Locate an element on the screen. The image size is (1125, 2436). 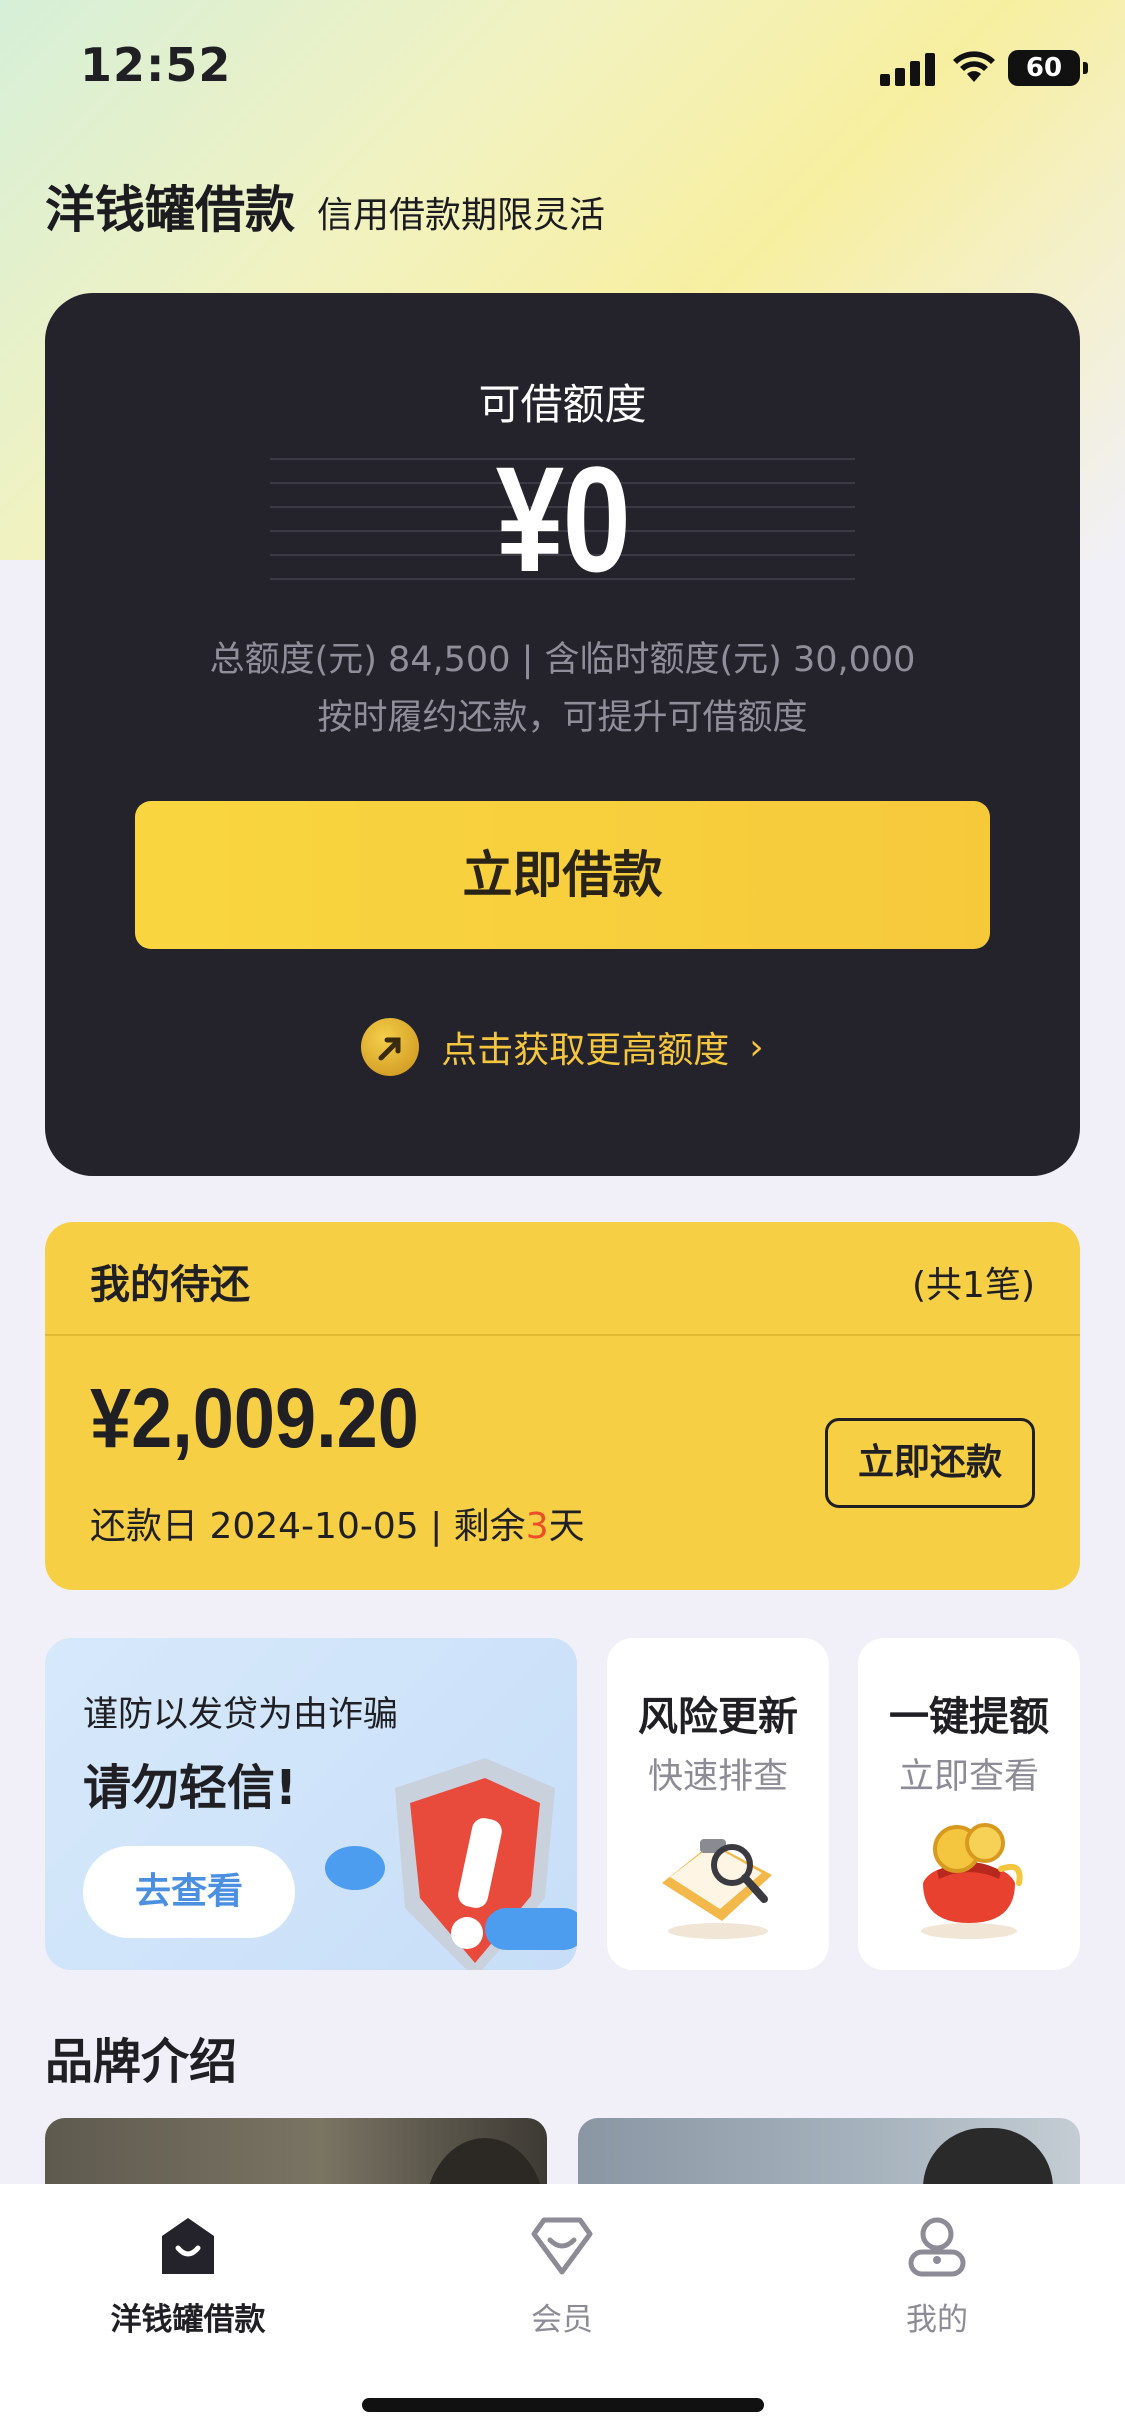
days-suffix: 天 is located at coordinates (566, 1526).